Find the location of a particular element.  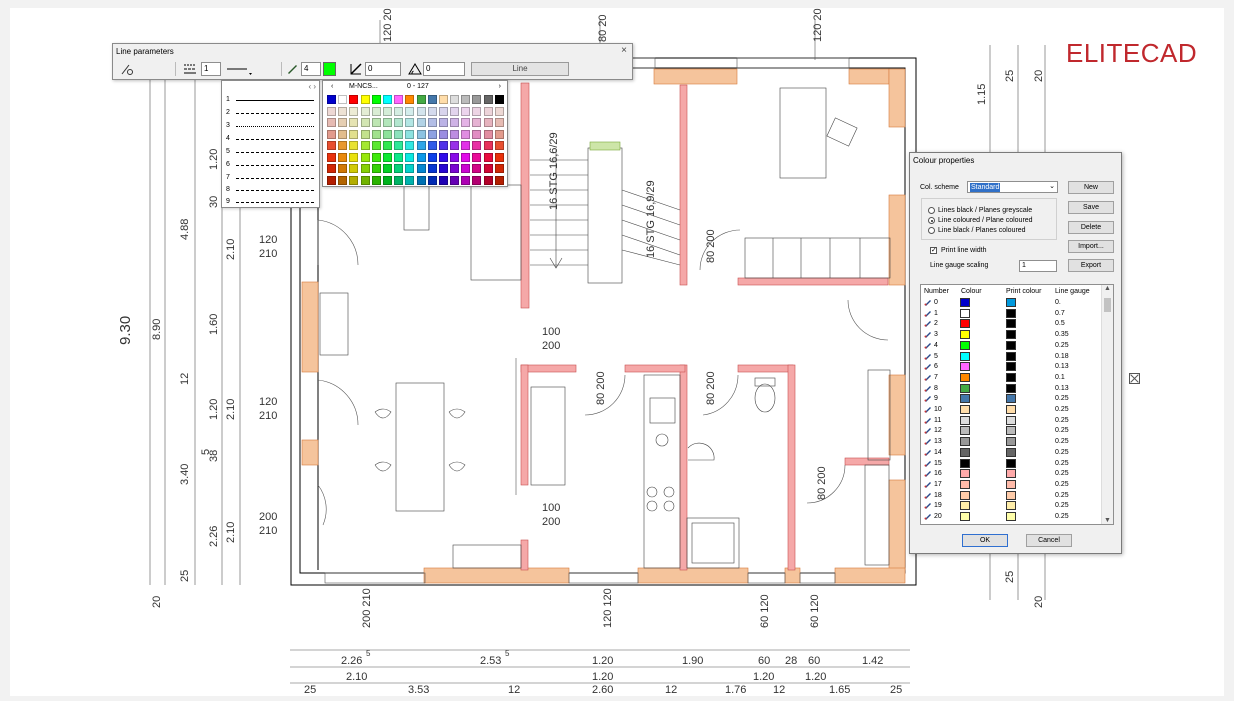

line-width-icon is located at coordinates (356, 69).